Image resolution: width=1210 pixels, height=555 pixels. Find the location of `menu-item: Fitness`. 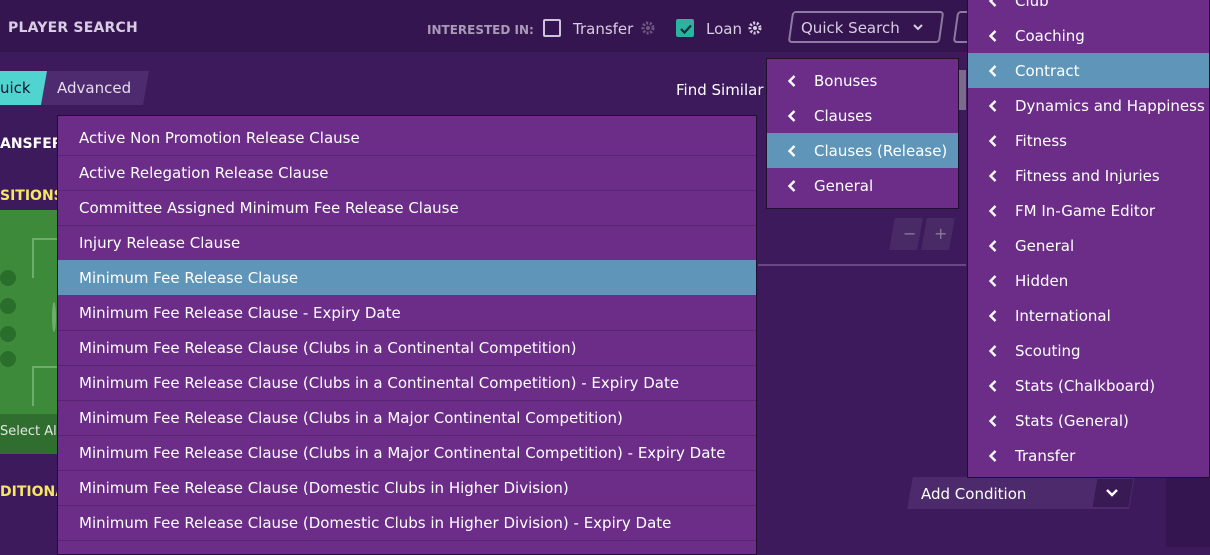

menu-item: Fitness is located at coordinates (1088, 140).